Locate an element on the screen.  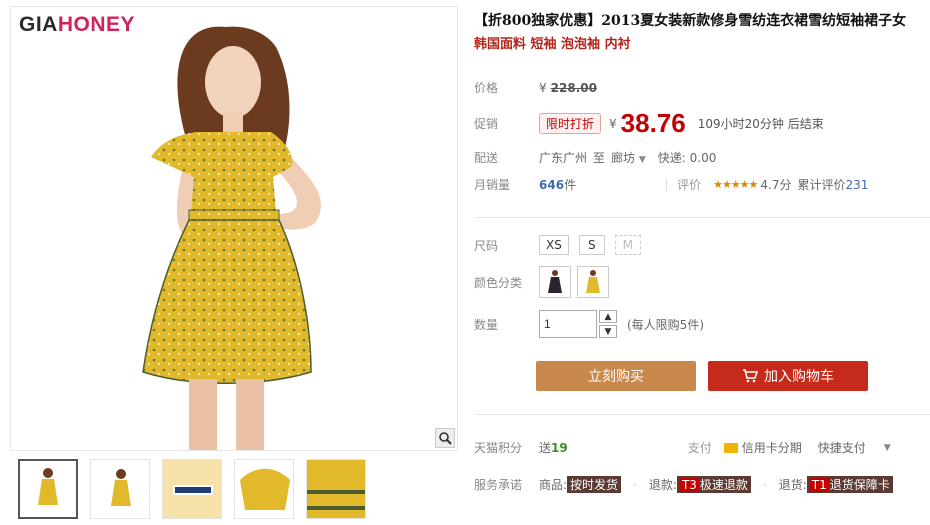
return-label: 退货: is located at coordinates (792, 485).